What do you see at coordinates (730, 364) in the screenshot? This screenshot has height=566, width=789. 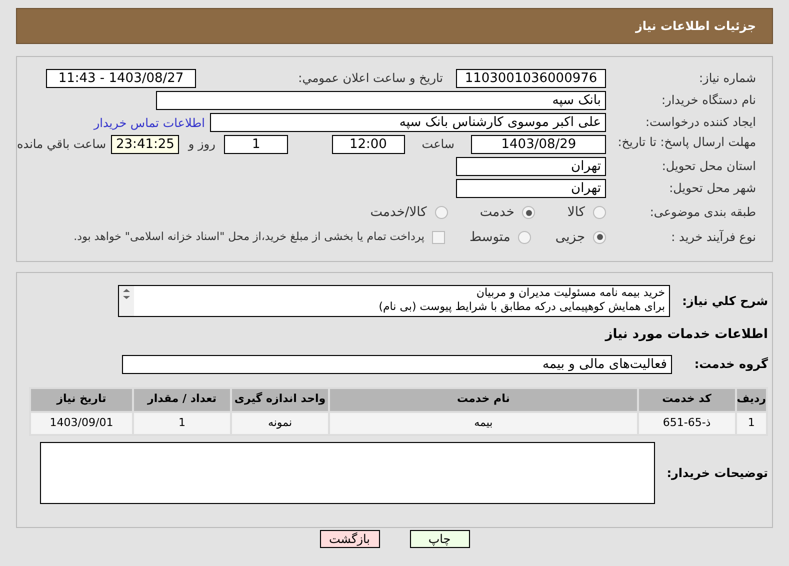 I see `group-label: گروه خدمت:` at bounding box center [730, 364].